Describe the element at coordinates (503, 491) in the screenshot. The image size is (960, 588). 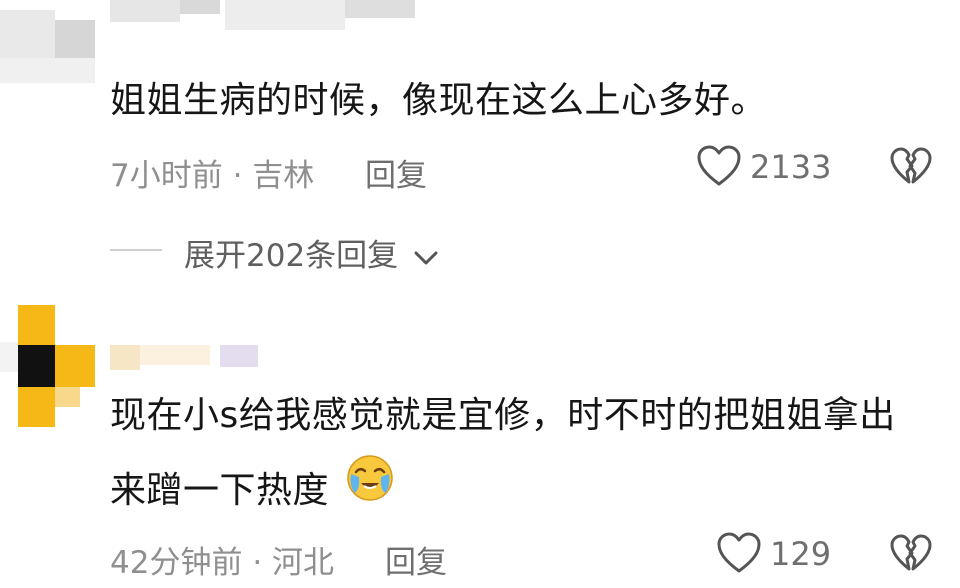
I see `comment-text-line-2: 来蹭一下热度` at that location.